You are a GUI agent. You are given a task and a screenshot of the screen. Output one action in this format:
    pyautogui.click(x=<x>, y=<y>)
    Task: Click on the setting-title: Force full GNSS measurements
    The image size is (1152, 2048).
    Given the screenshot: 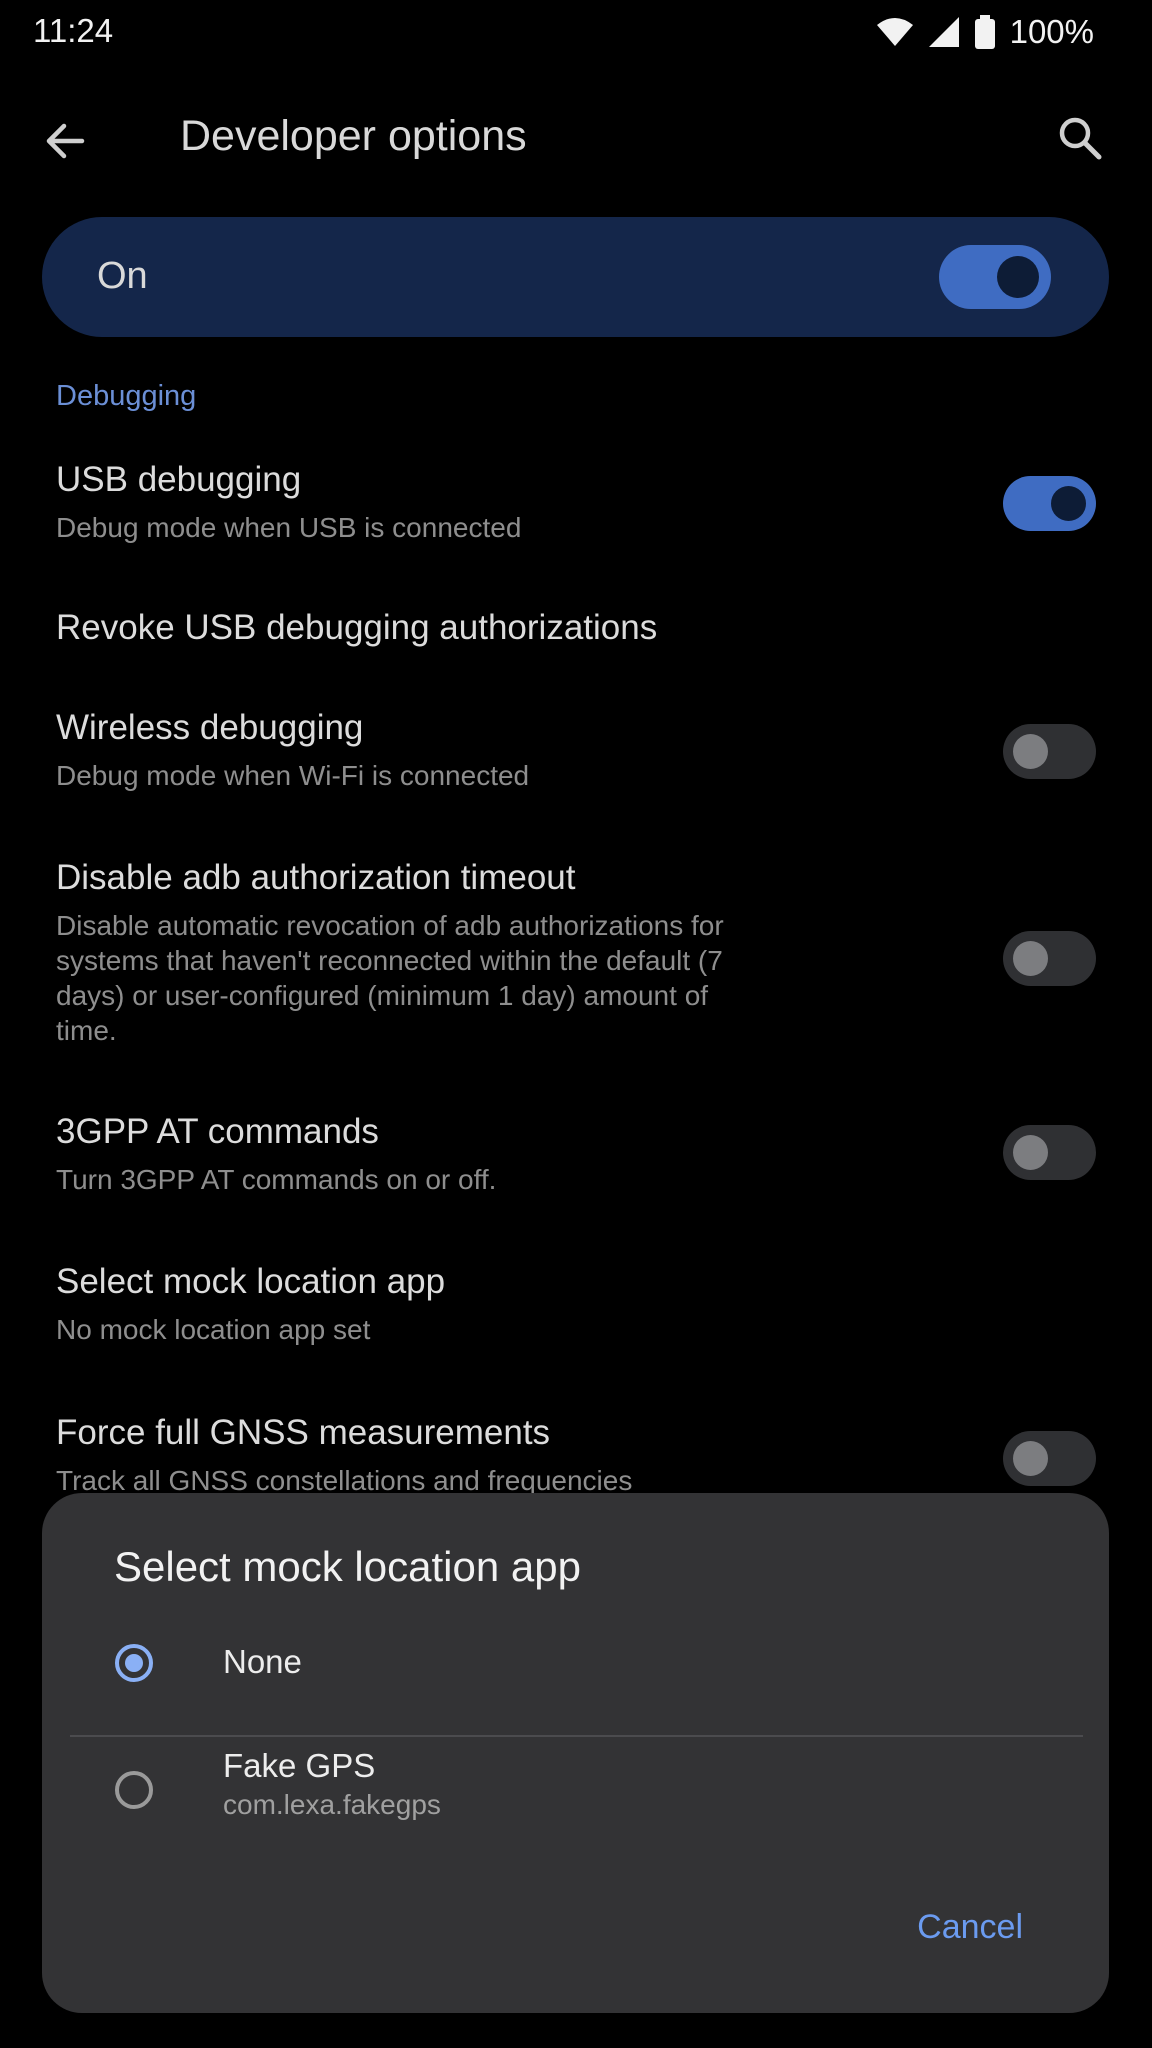 What is the action you would take?
    pyautogui.click(x=303, y=1432)
    